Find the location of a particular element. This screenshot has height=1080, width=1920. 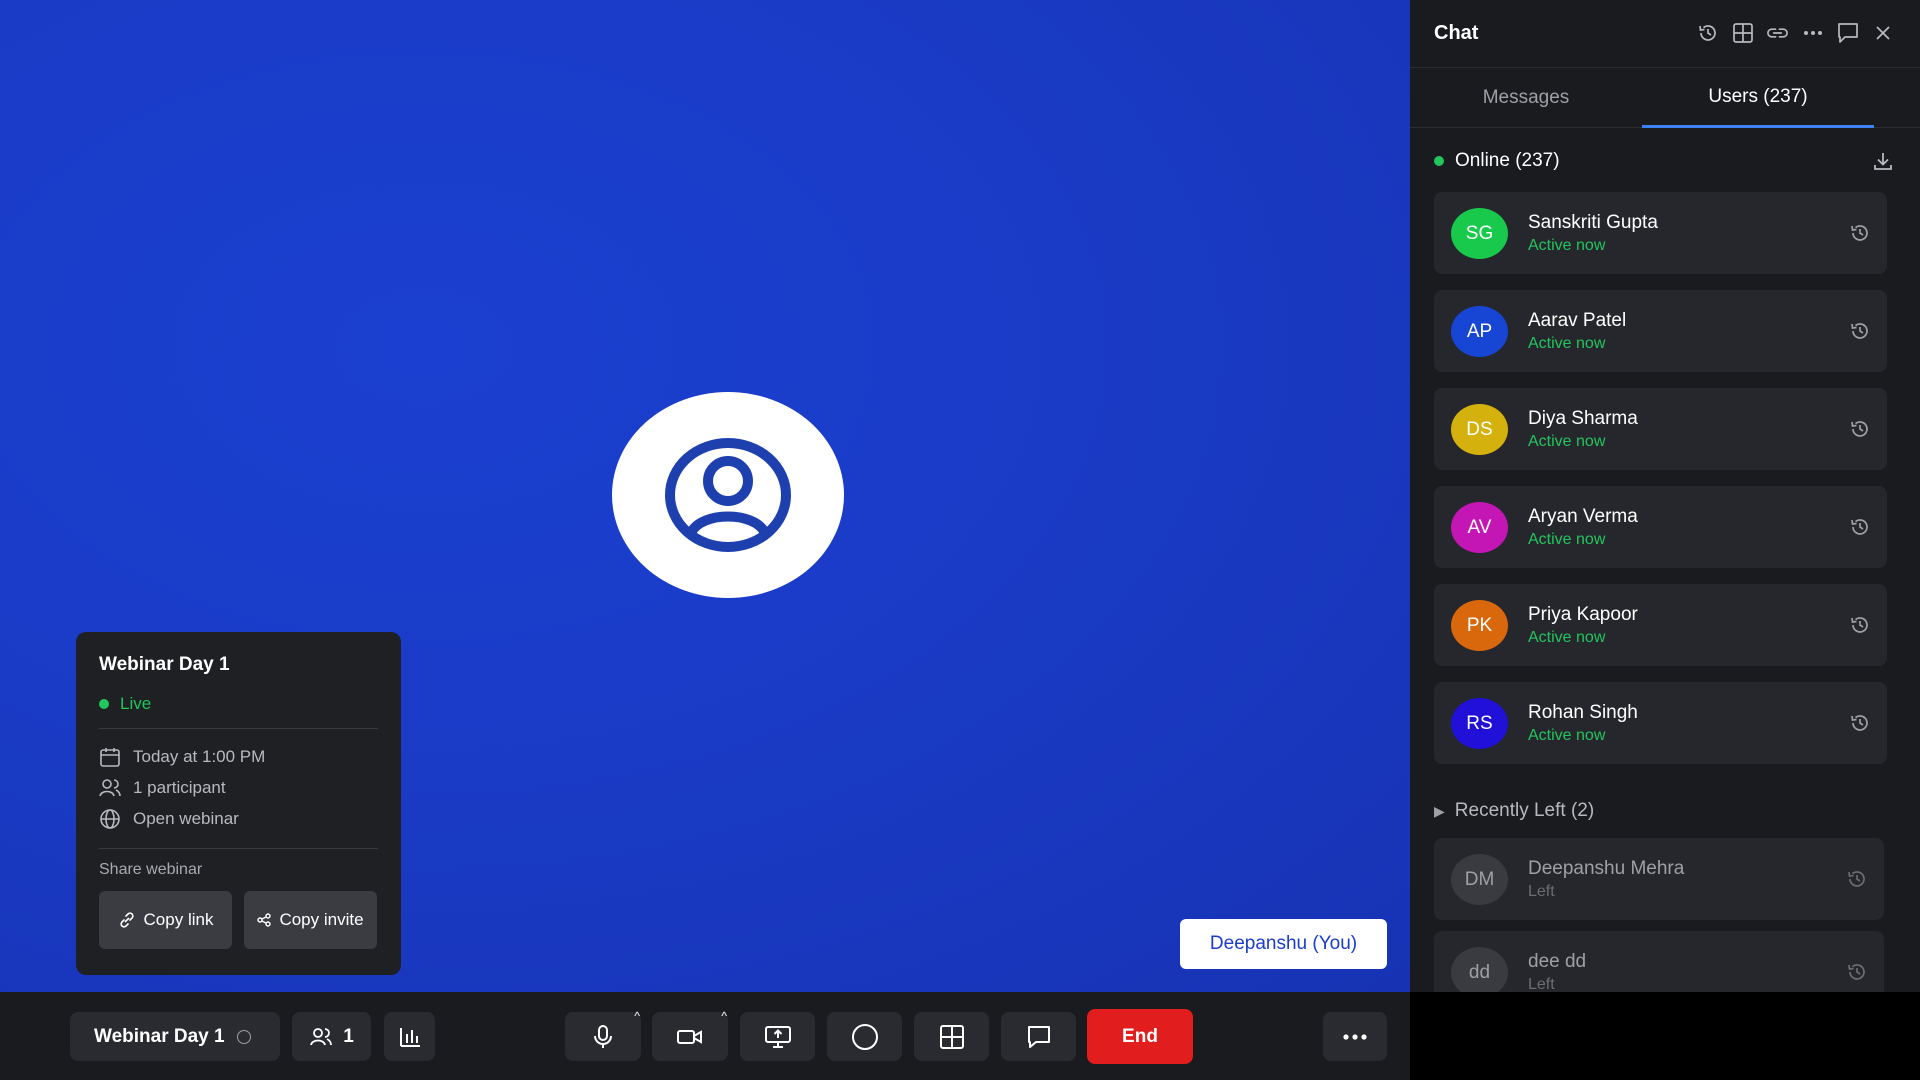

calendar-icon is located at coordinates (110, 757).